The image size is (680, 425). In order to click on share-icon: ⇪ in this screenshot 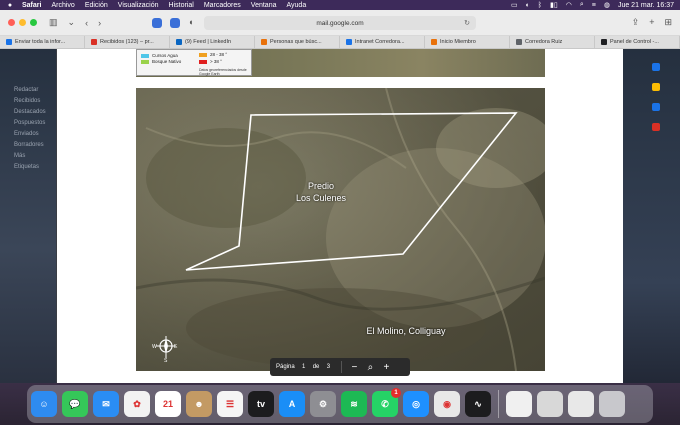, I will do `click(636, 22)`.